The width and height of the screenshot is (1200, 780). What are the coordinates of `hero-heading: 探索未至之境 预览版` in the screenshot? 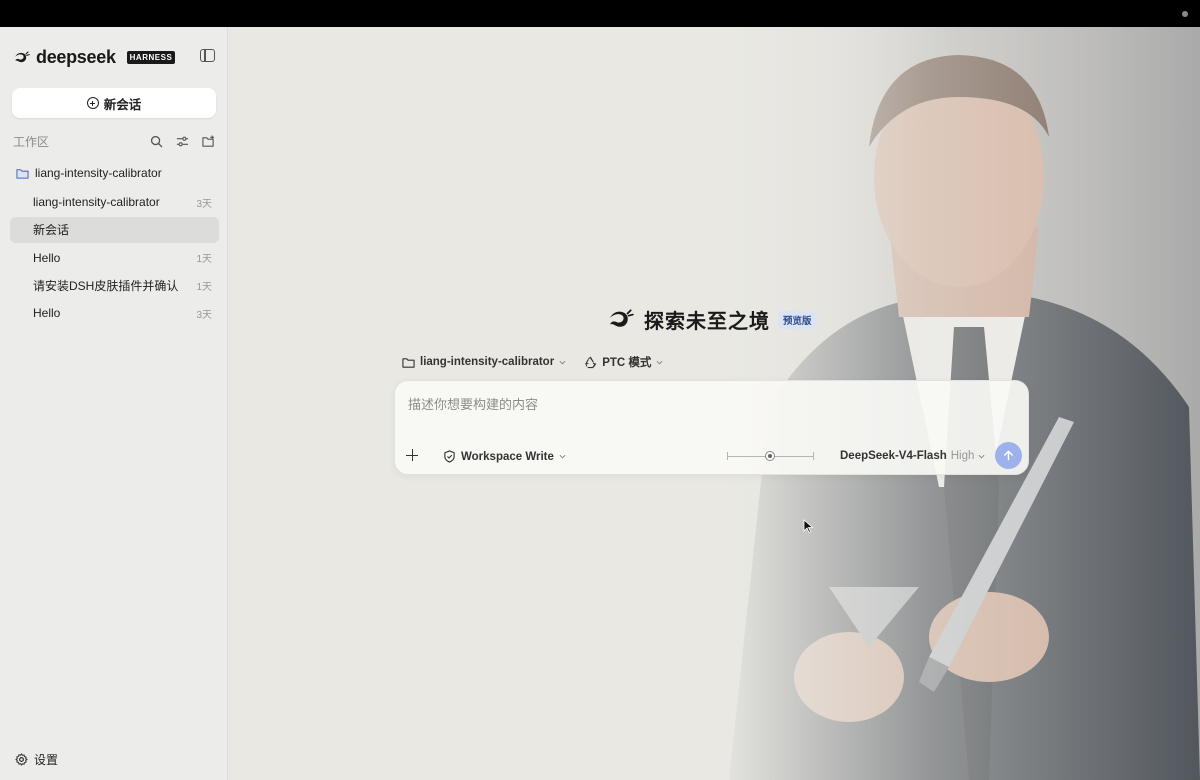 It's located at (711, 319).